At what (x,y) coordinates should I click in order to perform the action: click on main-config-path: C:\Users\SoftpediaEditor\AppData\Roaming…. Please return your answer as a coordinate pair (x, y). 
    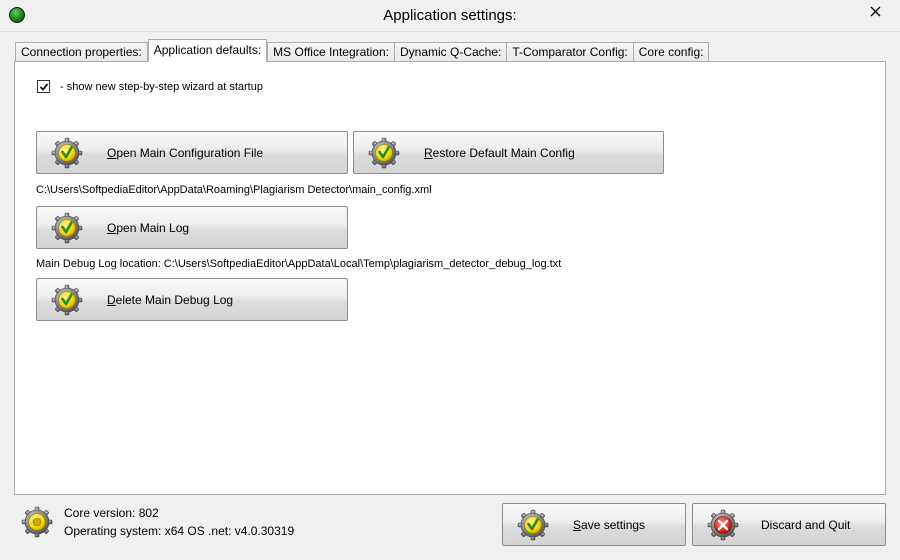
    Looking at the image, I should click on (234, 190).